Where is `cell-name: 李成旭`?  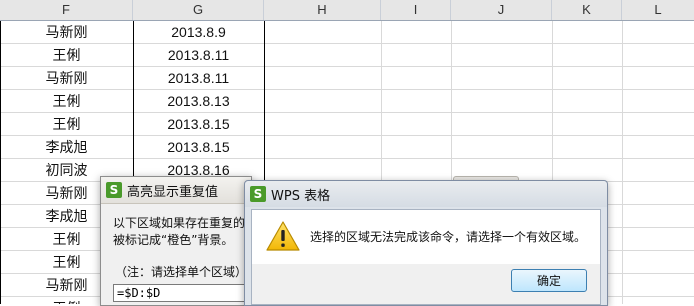
cell-name: 李成旭 is located at coordinates (66, 147).